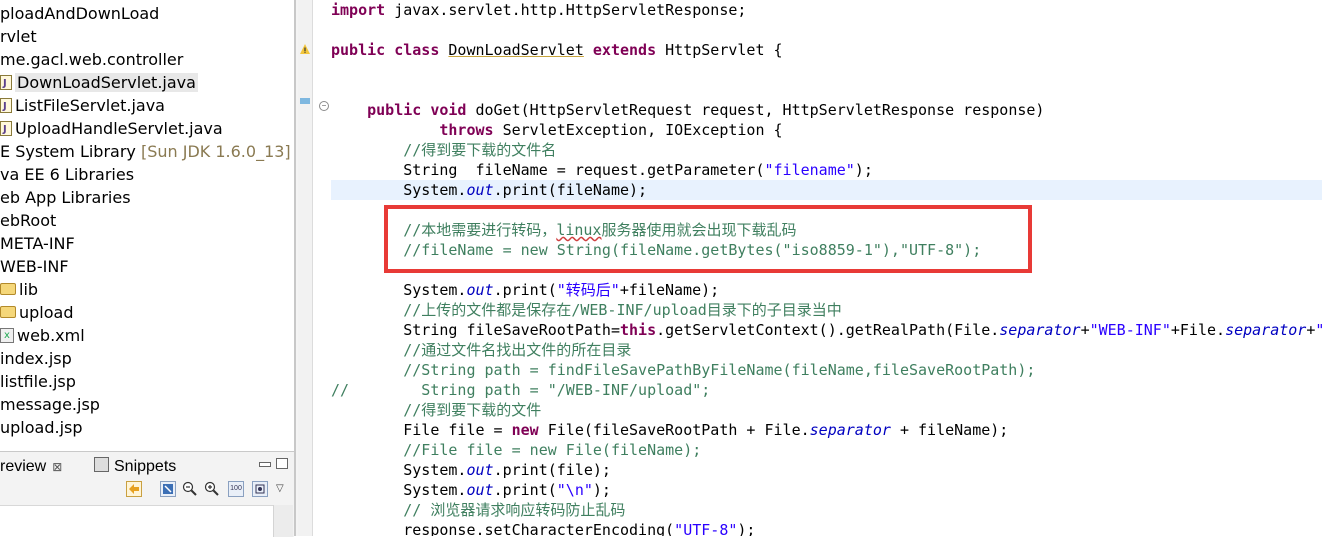  I want to click on tree-item: ploadAndDownLoad, so click(79, 13).